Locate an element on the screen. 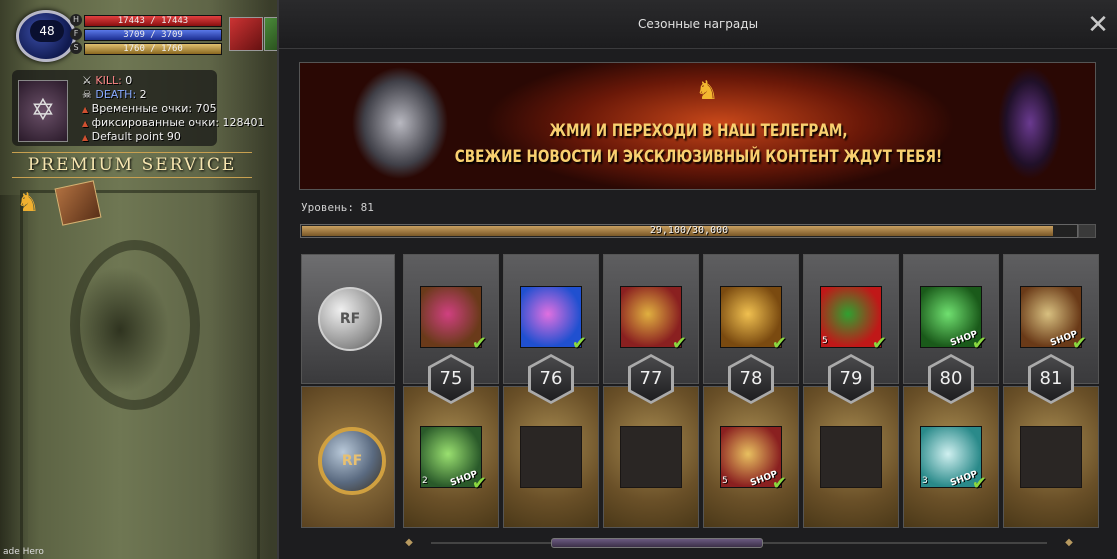 This screenshot has width=1117, height=559. scroll-right-arrow-icon: ◆ is located at coordinates (1069, 543).